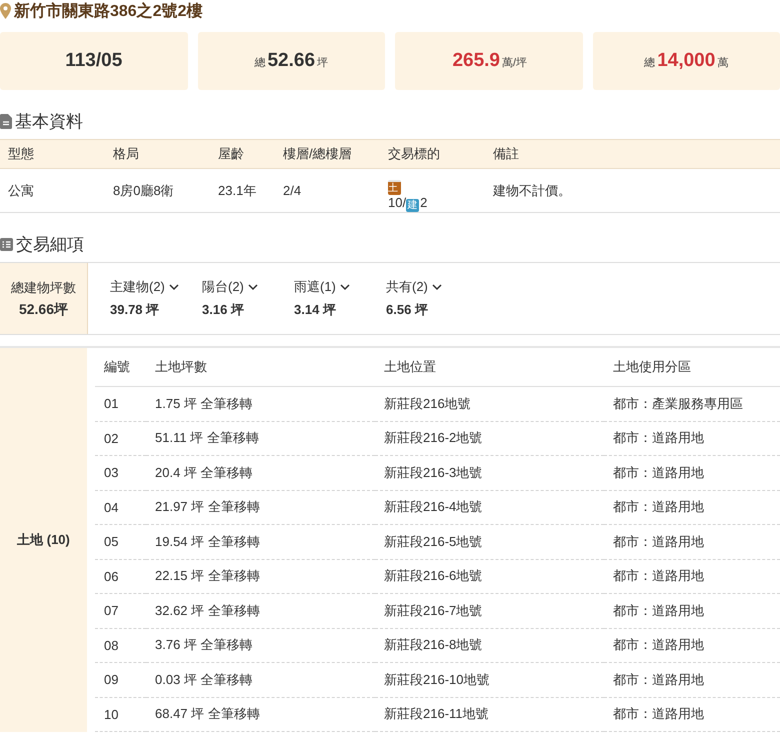 The image size is (780, 747). Describe the element at coordinates (43, 309) in the screenshot. I see `total-area-value: 52.66坪` at that location.